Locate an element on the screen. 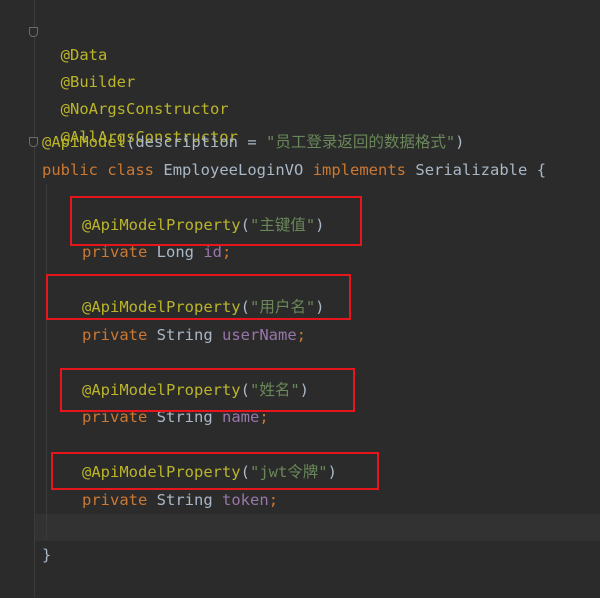 This screenshot has width=600, height=598. keyword-public: public is located at coordinates (70, 170).